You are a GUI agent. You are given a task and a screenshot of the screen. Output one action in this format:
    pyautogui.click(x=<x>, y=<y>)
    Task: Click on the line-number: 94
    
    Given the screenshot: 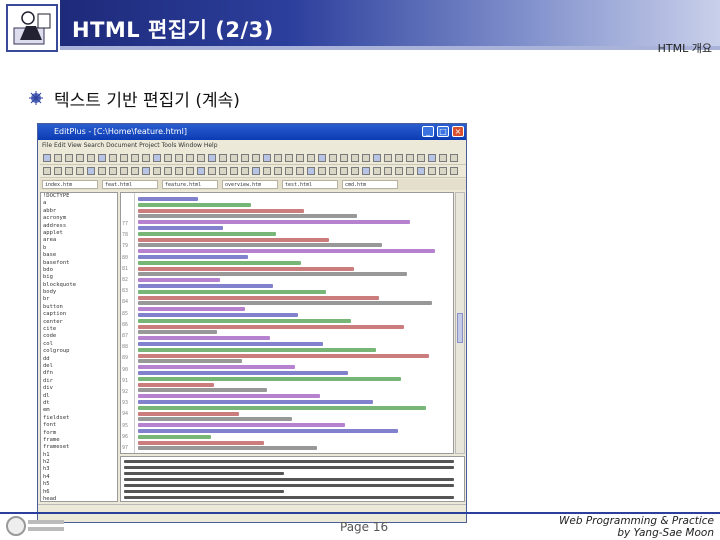 What is the action you would take?
    pyautogui.click(x=125, y=414)
    